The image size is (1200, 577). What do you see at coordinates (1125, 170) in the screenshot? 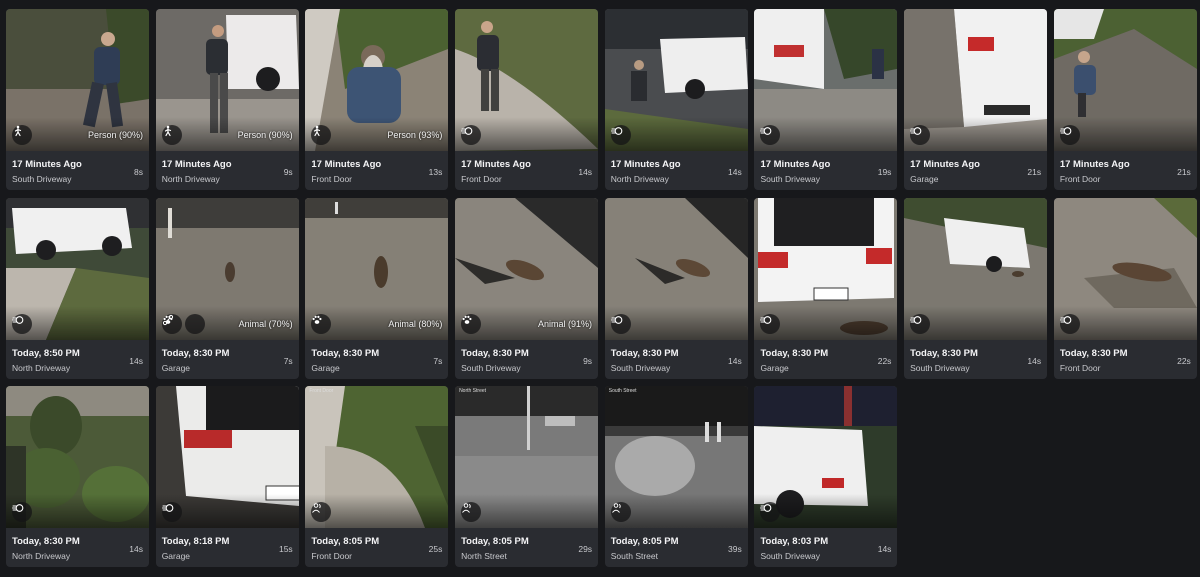
I see `event-info: 17 Minutes Ago Front Door 21s` at bounding box center [1125, 170].